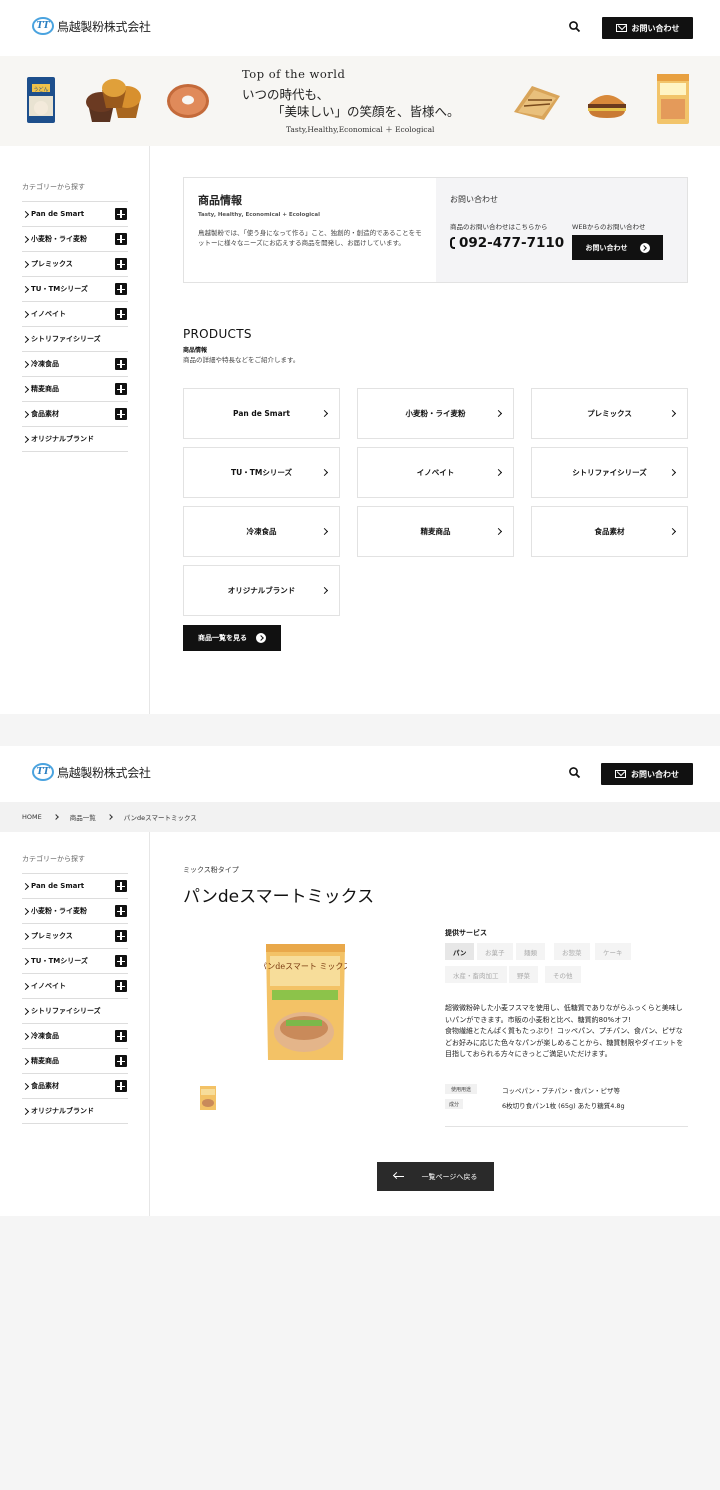 The image size is (720, 1490). I want to click on sidebar-item-label: 精麦商品, so click(45, 1061).